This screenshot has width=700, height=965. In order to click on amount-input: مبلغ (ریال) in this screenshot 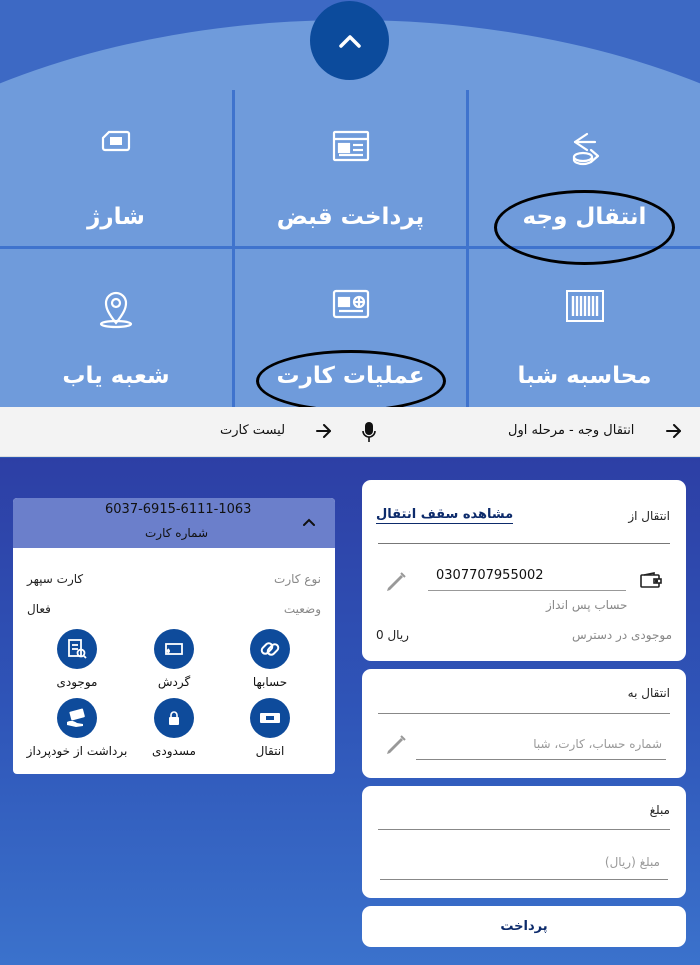, I will do `click(632, 862)`.